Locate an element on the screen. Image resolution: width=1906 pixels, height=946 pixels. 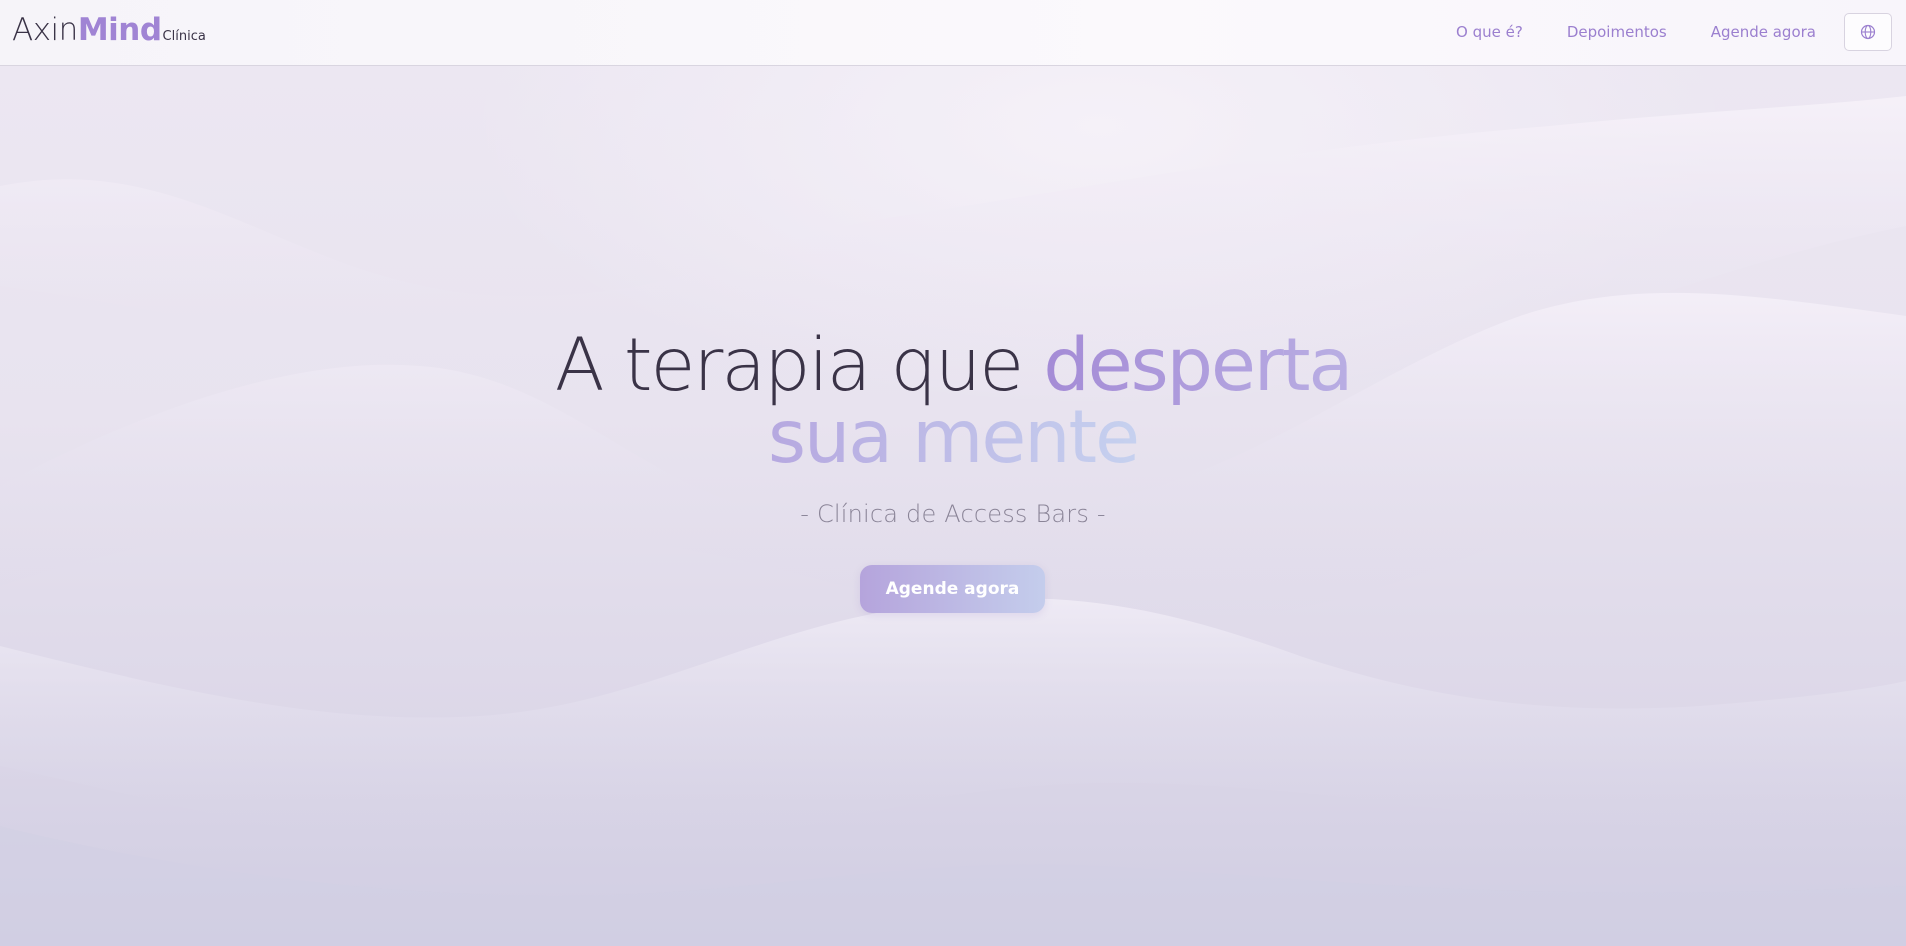
nav-link-agende-agora: Agende agora is located at coordinates (1763, 32).